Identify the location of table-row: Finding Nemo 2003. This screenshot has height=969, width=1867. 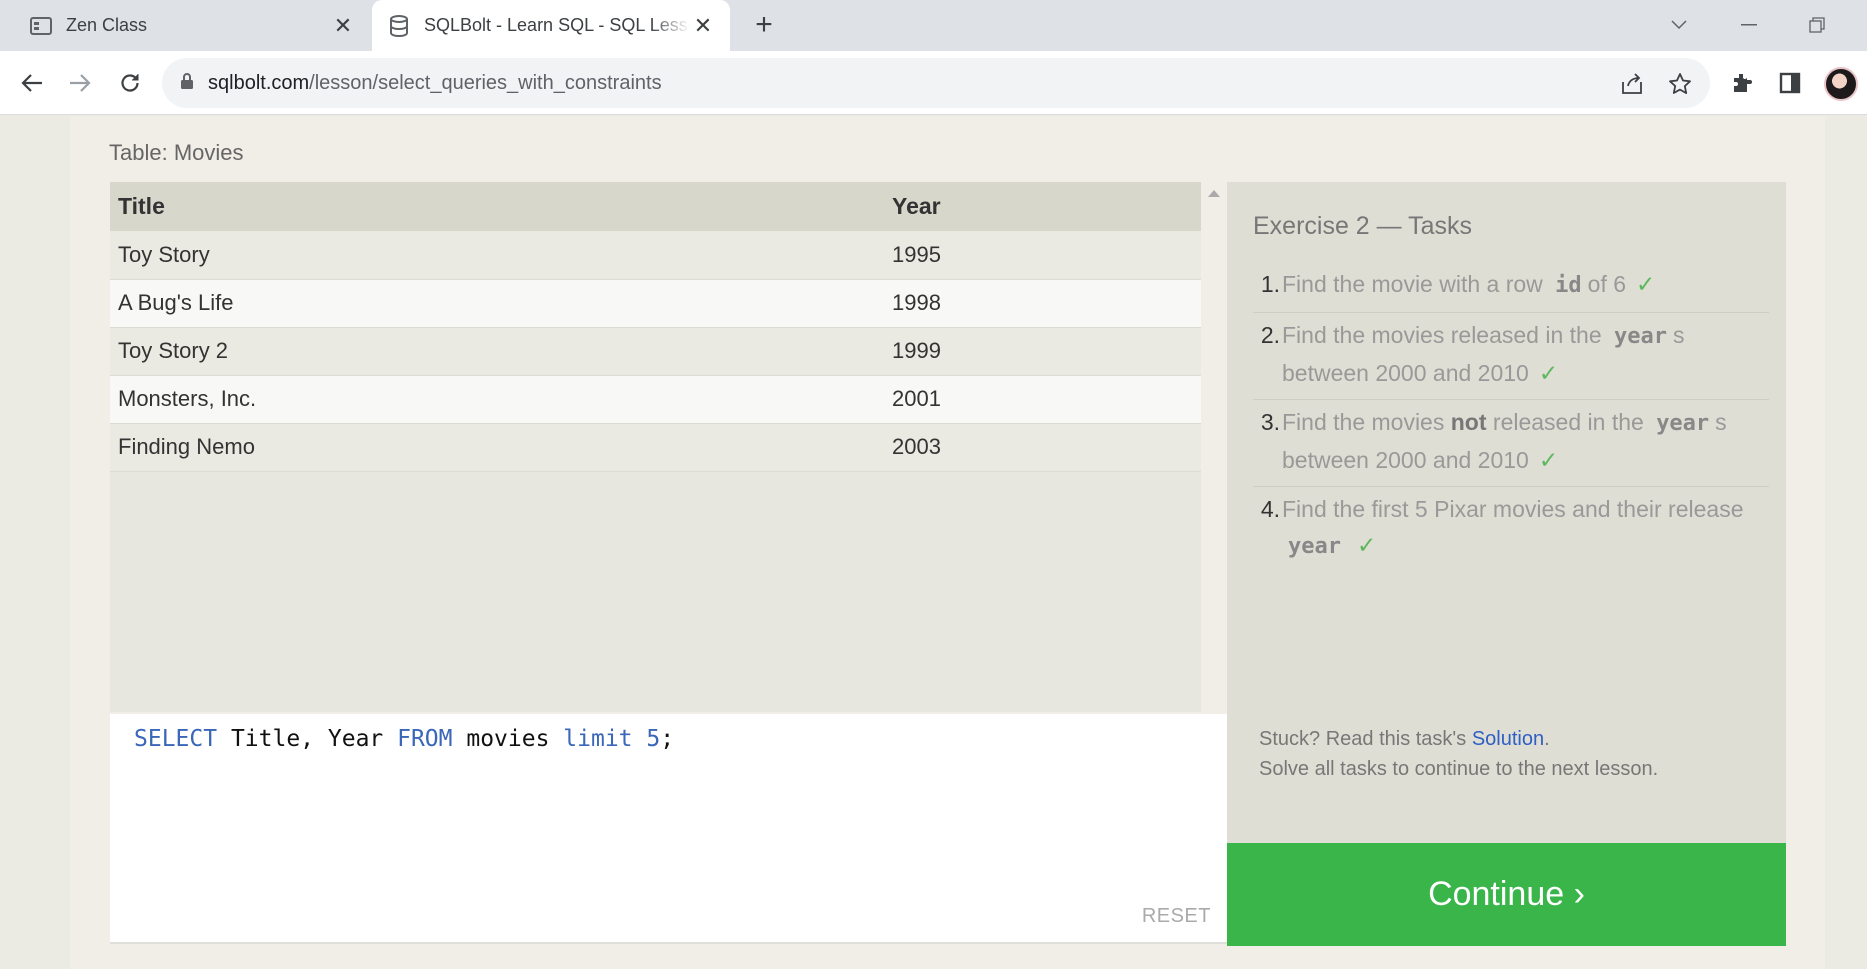
(655, 447).